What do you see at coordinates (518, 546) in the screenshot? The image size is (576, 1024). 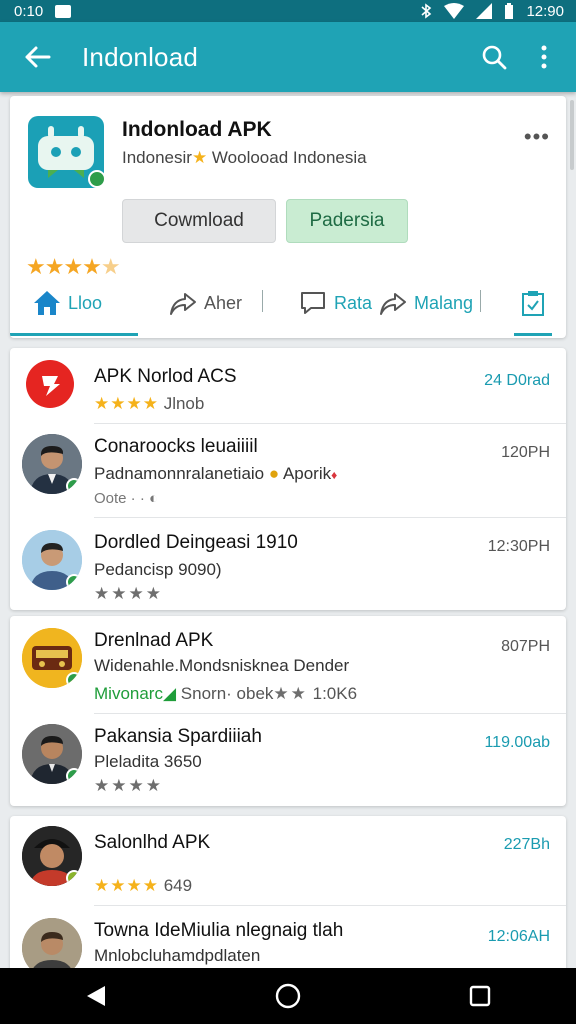 I see `item-time: 12:30PH` at bounding box center [518, 546].